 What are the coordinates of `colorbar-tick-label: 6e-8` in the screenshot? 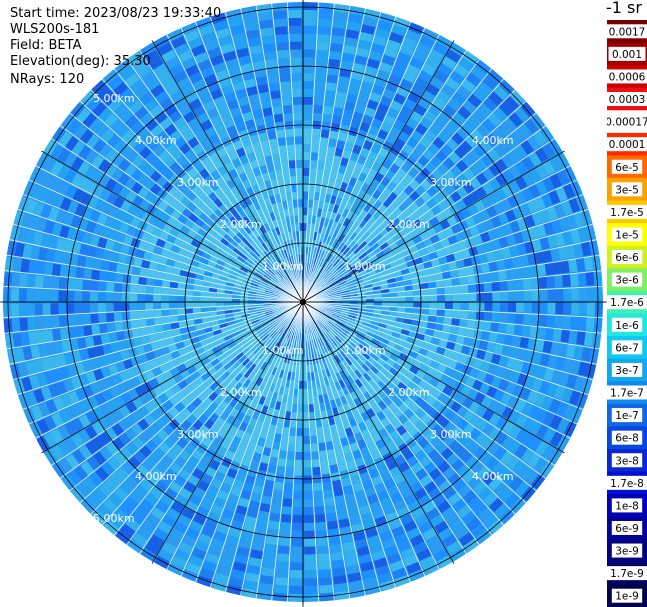 It's located at (627, 439).